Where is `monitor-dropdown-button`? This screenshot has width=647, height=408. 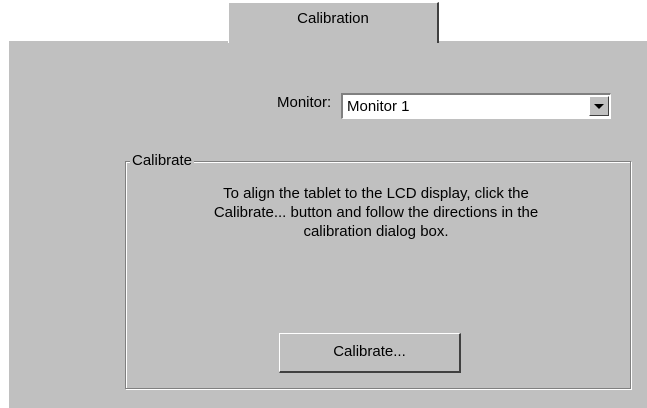
monitor-dropdown-button is located at coordinates (599, 106).